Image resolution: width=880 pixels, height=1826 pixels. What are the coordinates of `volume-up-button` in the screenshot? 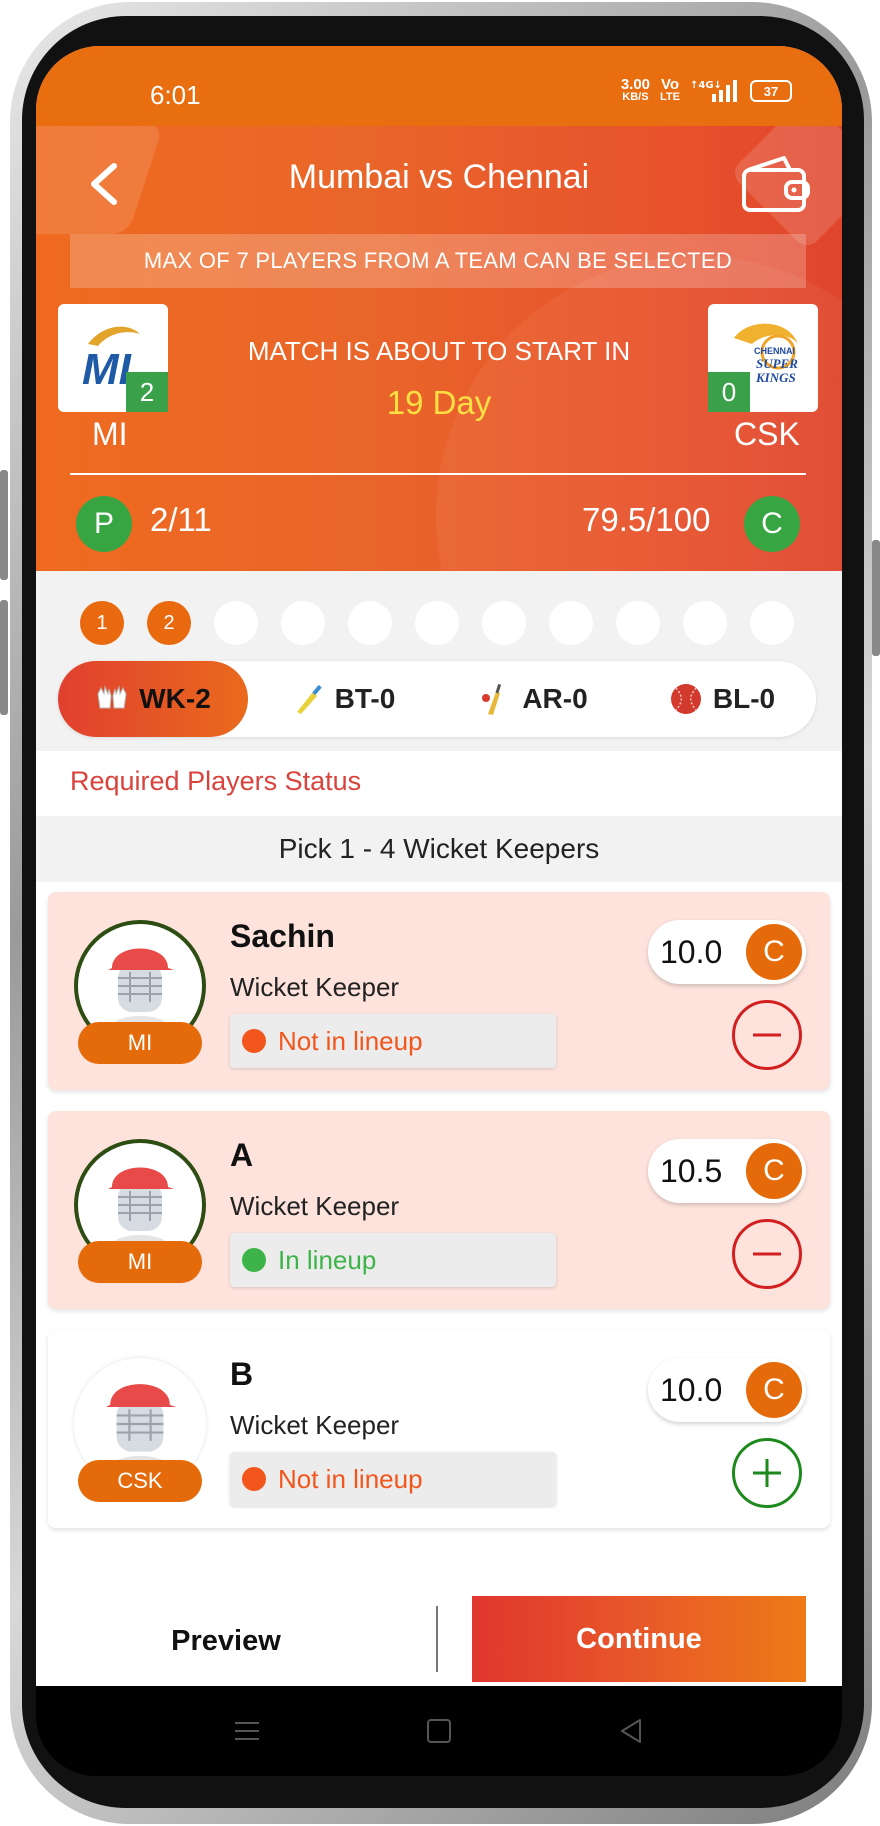 It's located at (4, 525).